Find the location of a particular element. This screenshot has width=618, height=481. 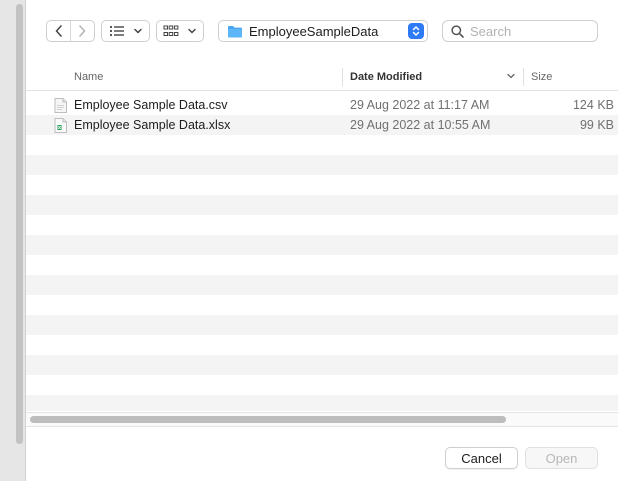

chevron-left-icon is located at coordinates (58, 31).